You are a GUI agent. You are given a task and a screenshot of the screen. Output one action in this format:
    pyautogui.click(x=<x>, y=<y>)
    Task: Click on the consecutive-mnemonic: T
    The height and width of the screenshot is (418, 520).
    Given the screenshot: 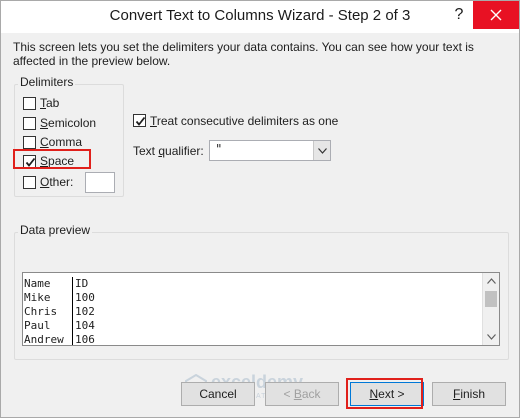 What is the action you would take?
    pyautogui.click(x=153, y=121)
    